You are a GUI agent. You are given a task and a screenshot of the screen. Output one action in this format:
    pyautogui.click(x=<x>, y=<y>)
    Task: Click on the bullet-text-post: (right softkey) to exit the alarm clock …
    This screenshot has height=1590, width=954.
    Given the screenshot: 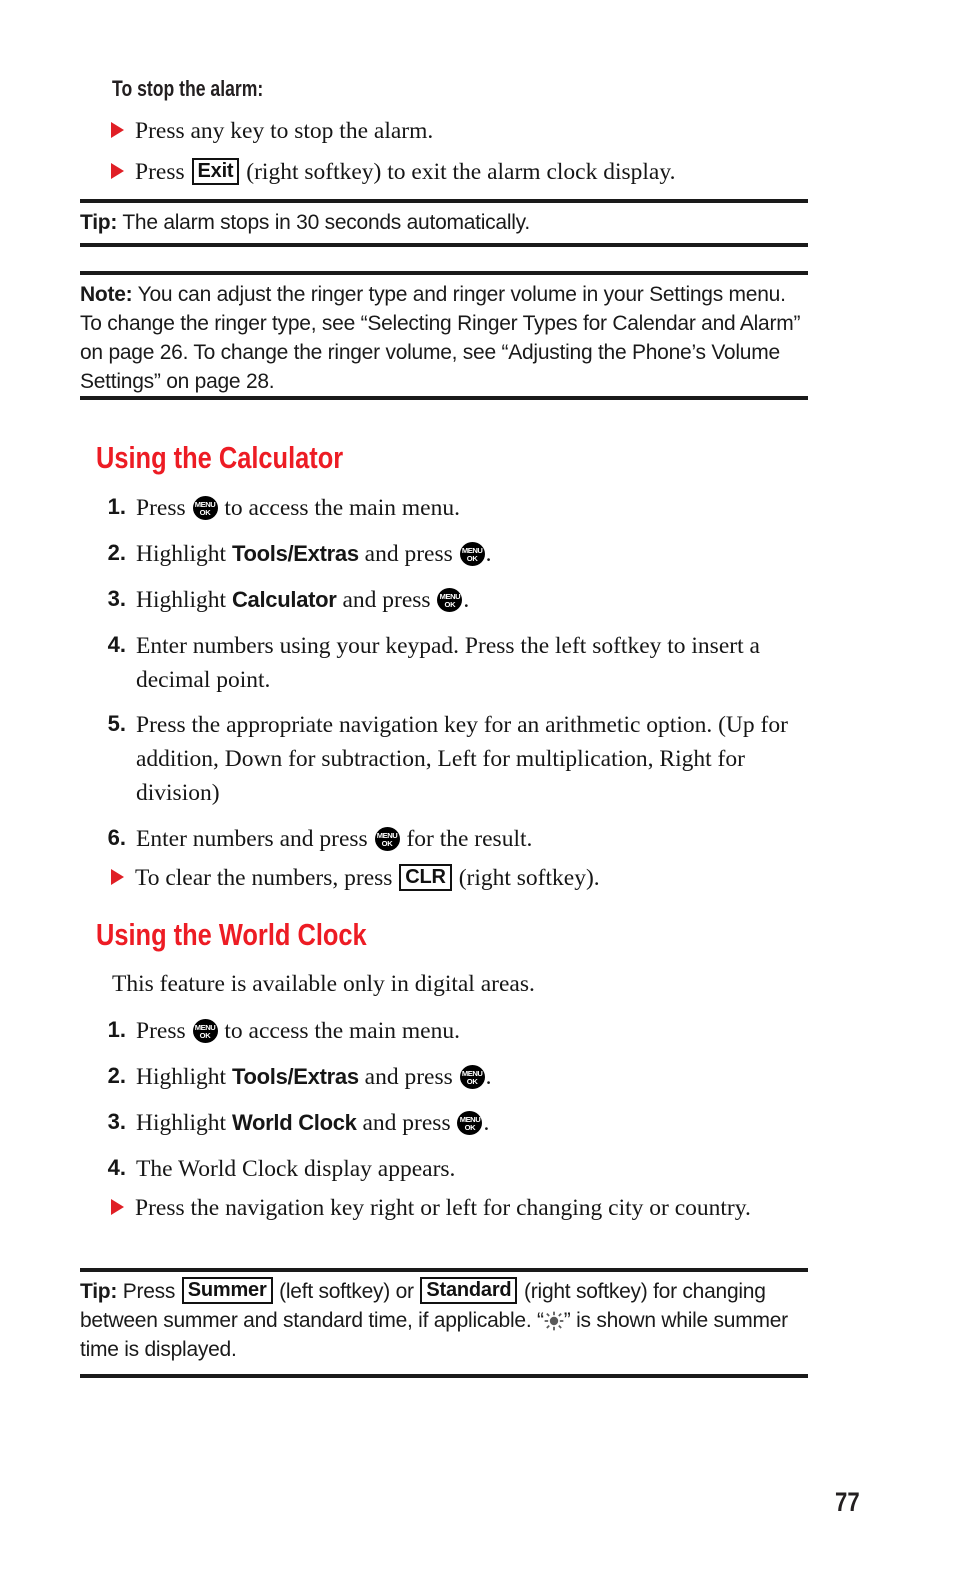 What is the action you would take?
    pyautogui.click(x=458, y=172)
    